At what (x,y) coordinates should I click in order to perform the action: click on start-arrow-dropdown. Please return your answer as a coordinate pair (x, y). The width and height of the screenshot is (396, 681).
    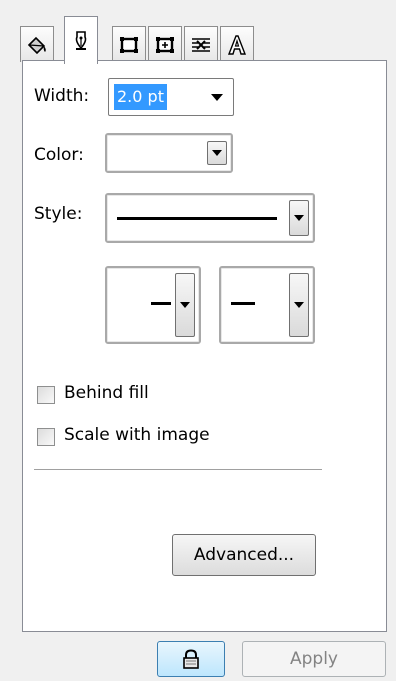
    Looking at the image, I should click on (153, 305).